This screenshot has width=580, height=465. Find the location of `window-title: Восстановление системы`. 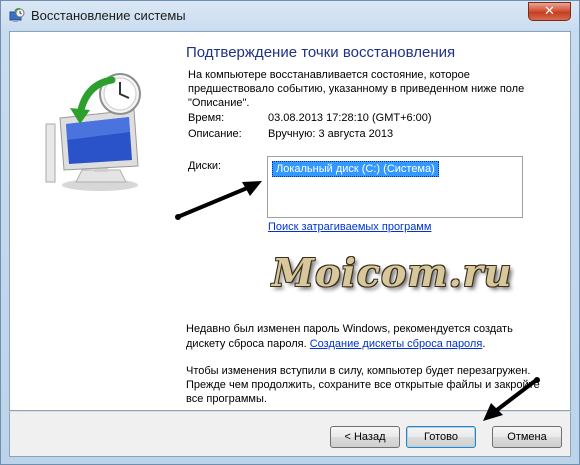

window-title: Восстановление системы is located at coordinates (108, 15).